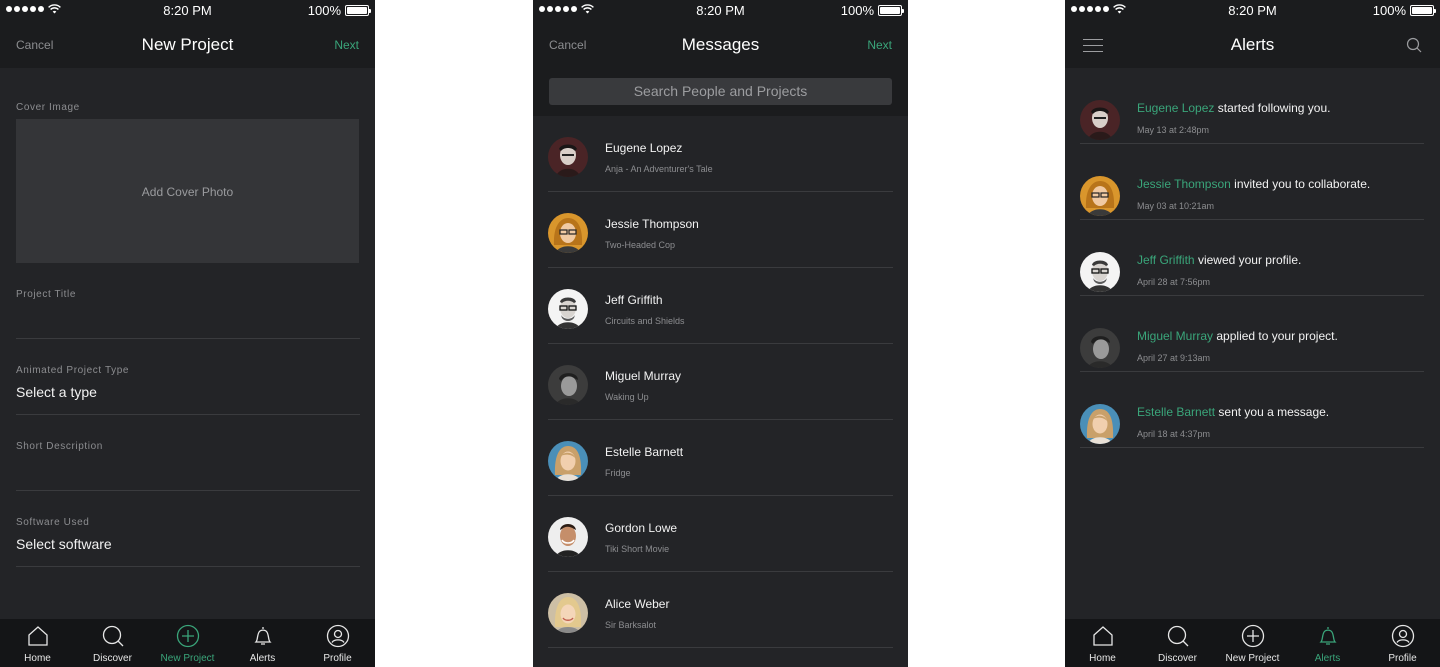 The image size is (1440, 667). What do you see at coordinates (1302, 184) in the screenshot?
I see `alert-action: invited you to collaborate.` at bounding box center [1302, 184].